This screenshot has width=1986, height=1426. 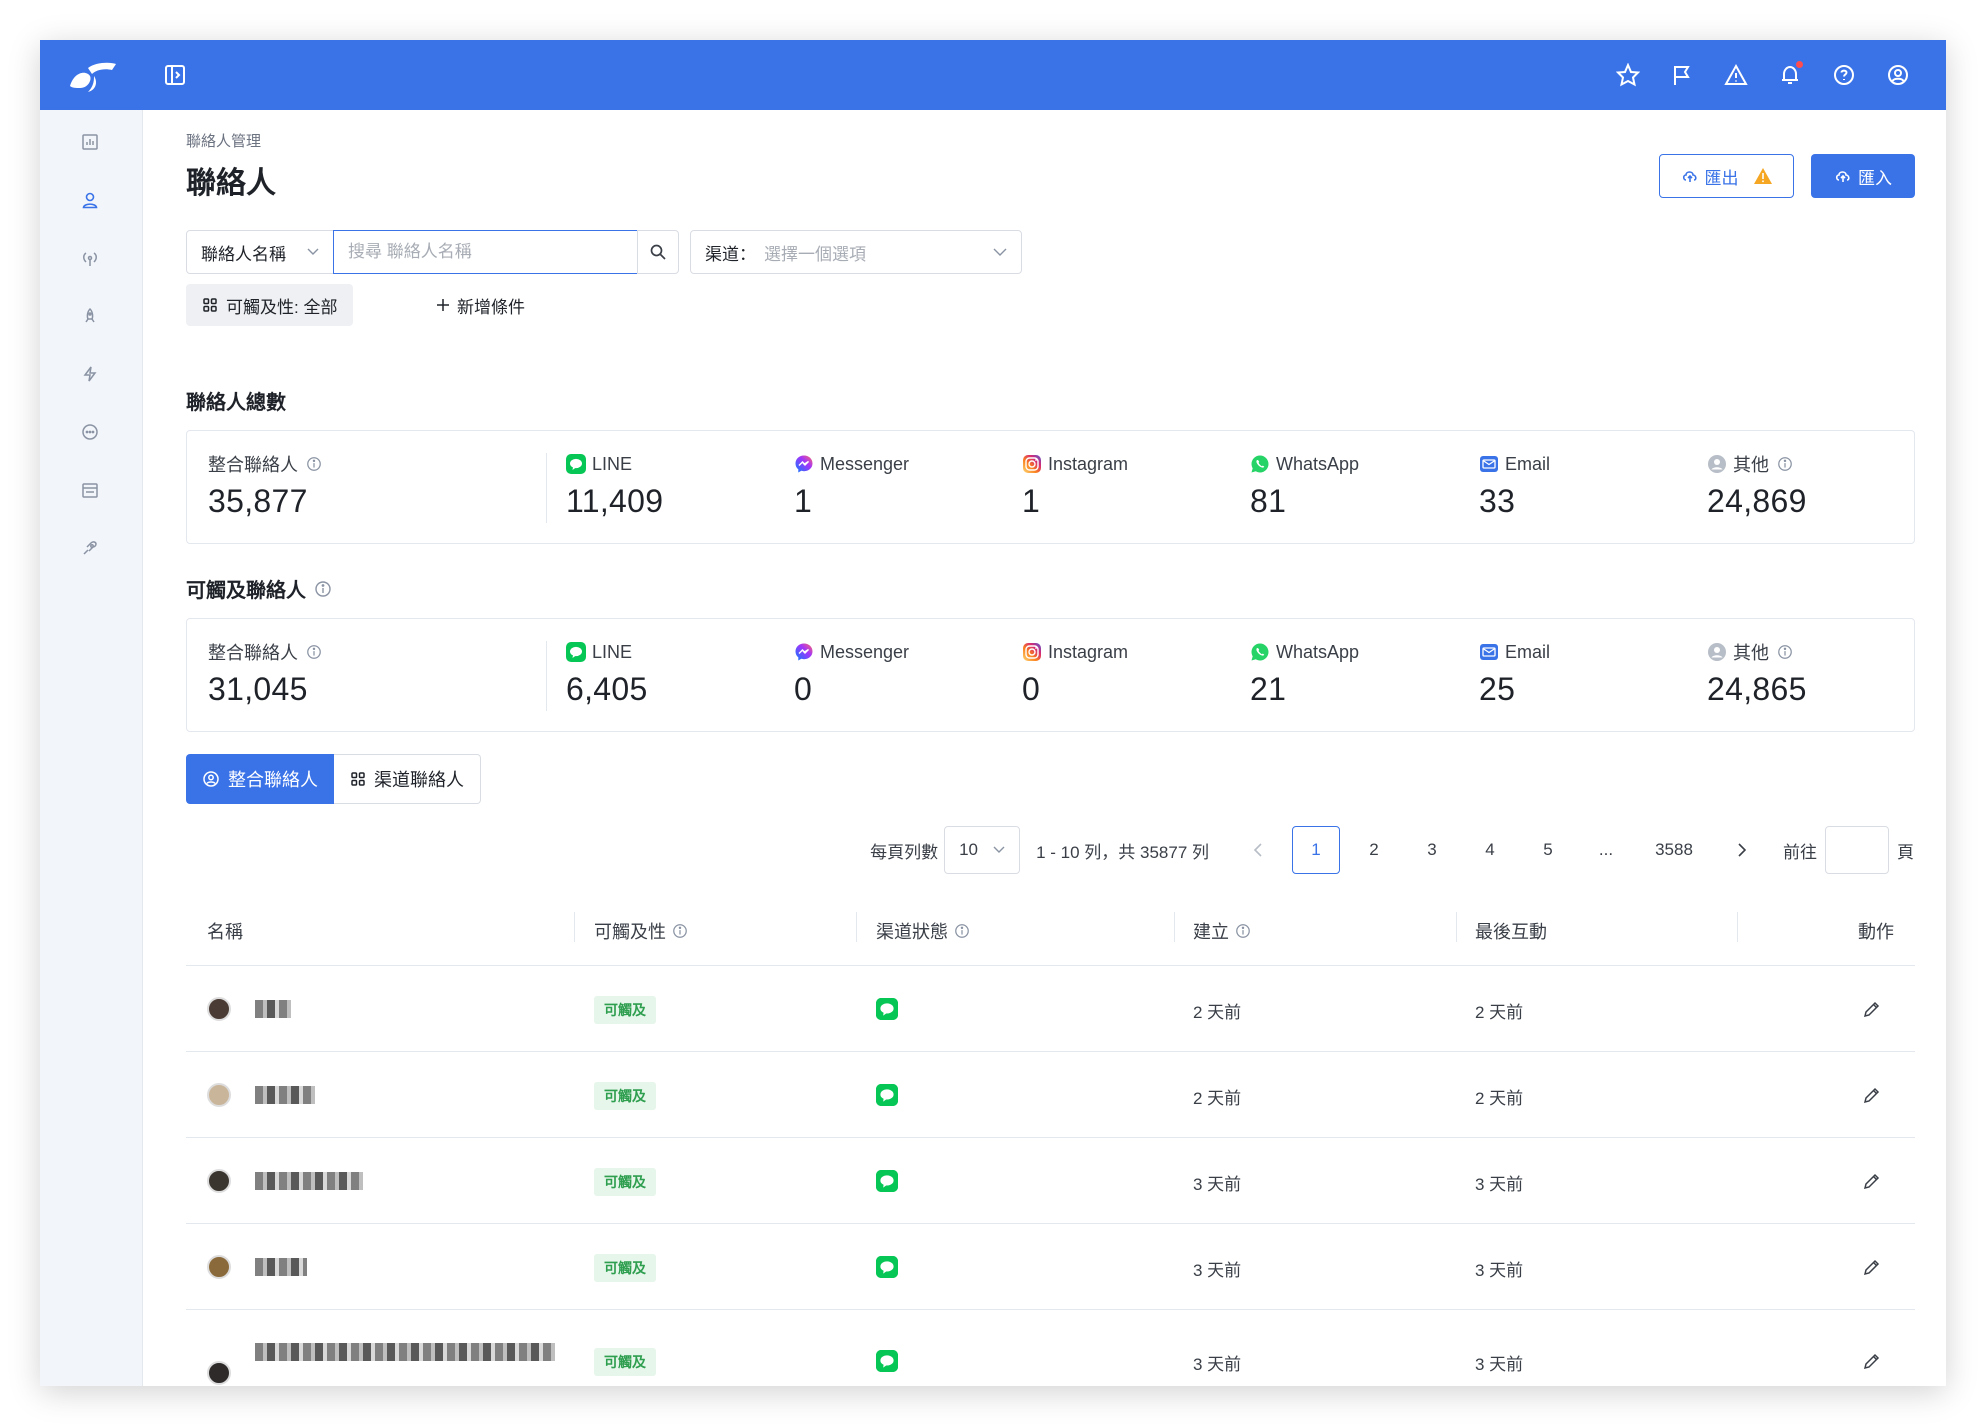 What do you see at coordinates (480, 305) in the screenshot?
I see `add-condition-button: 新增條件` at bounding box center [480, 305].